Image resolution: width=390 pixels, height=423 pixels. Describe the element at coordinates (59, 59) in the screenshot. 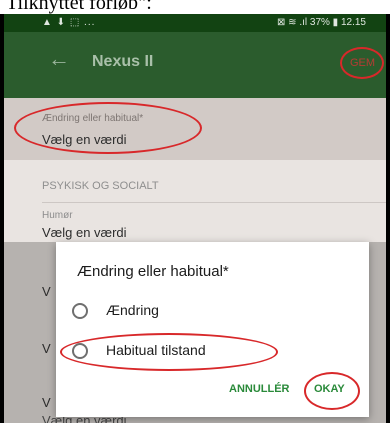

I see `arrow-left-icon: ←` at that location.